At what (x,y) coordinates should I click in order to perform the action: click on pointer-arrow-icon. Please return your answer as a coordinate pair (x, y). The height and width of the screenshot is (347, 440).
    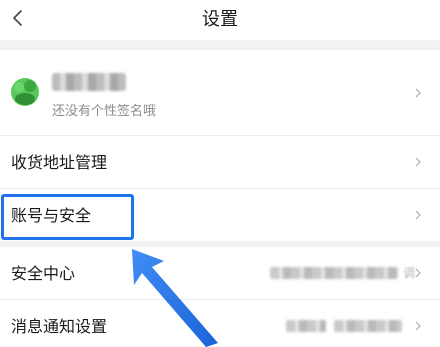
    Looking at the image, I should click on (175, 298).